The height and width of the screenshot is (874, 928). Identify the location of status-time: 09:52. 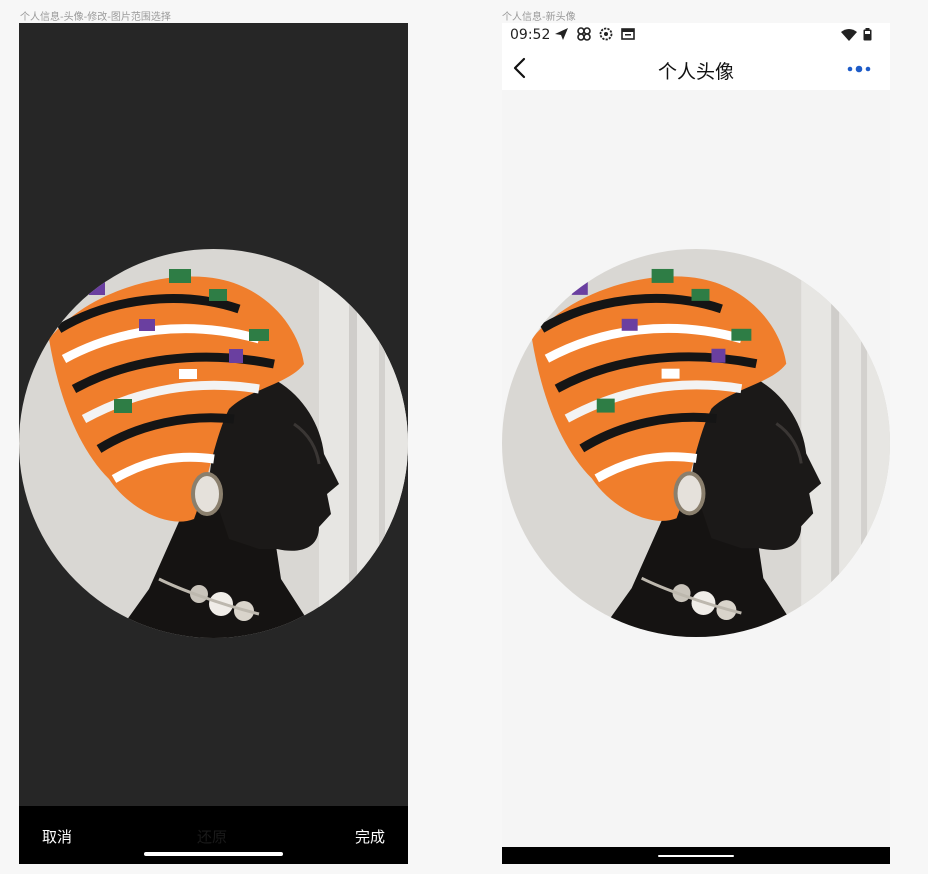
(530, 35).